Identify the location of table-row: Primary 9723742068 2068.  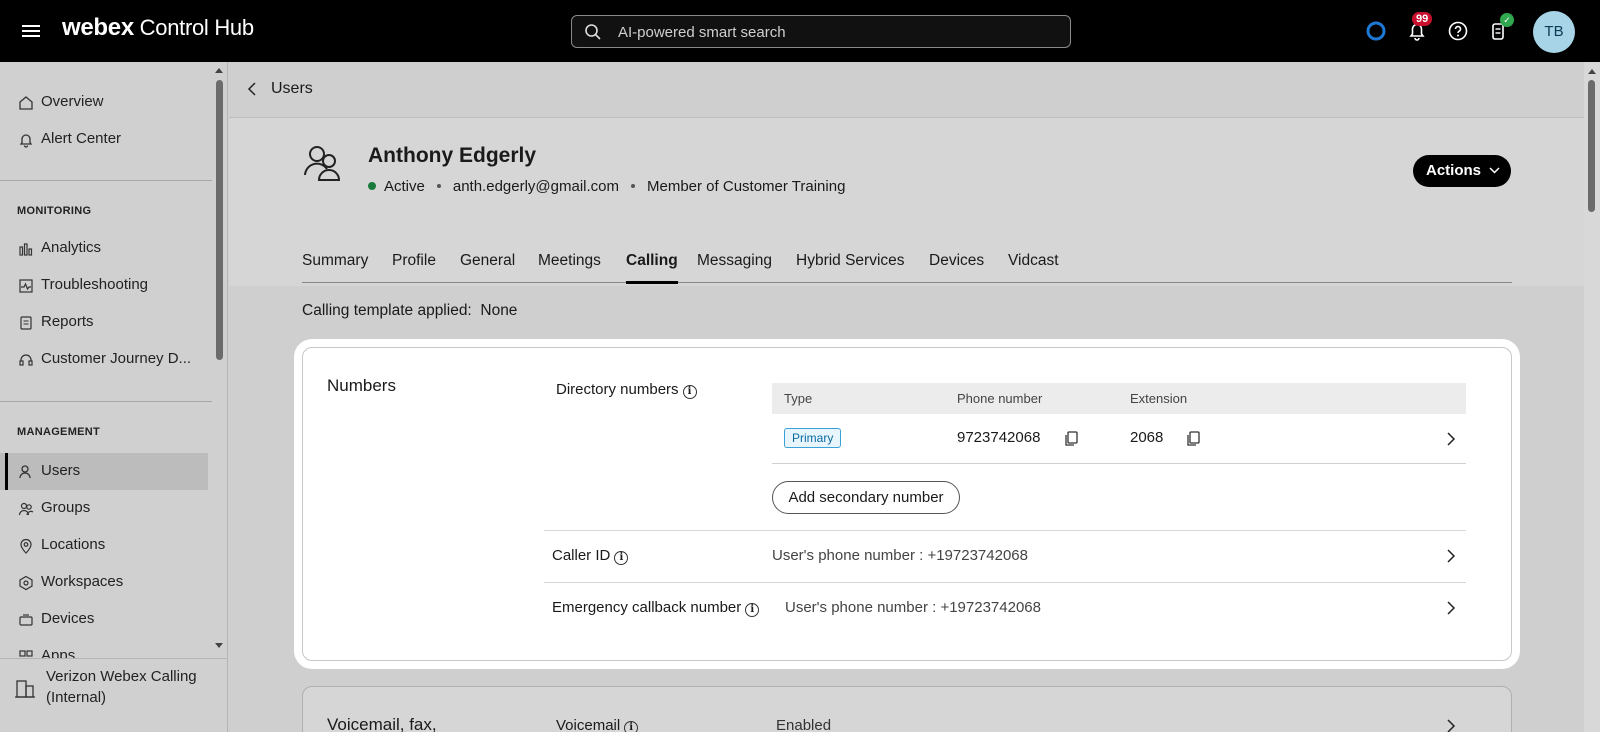
(1119, 439).